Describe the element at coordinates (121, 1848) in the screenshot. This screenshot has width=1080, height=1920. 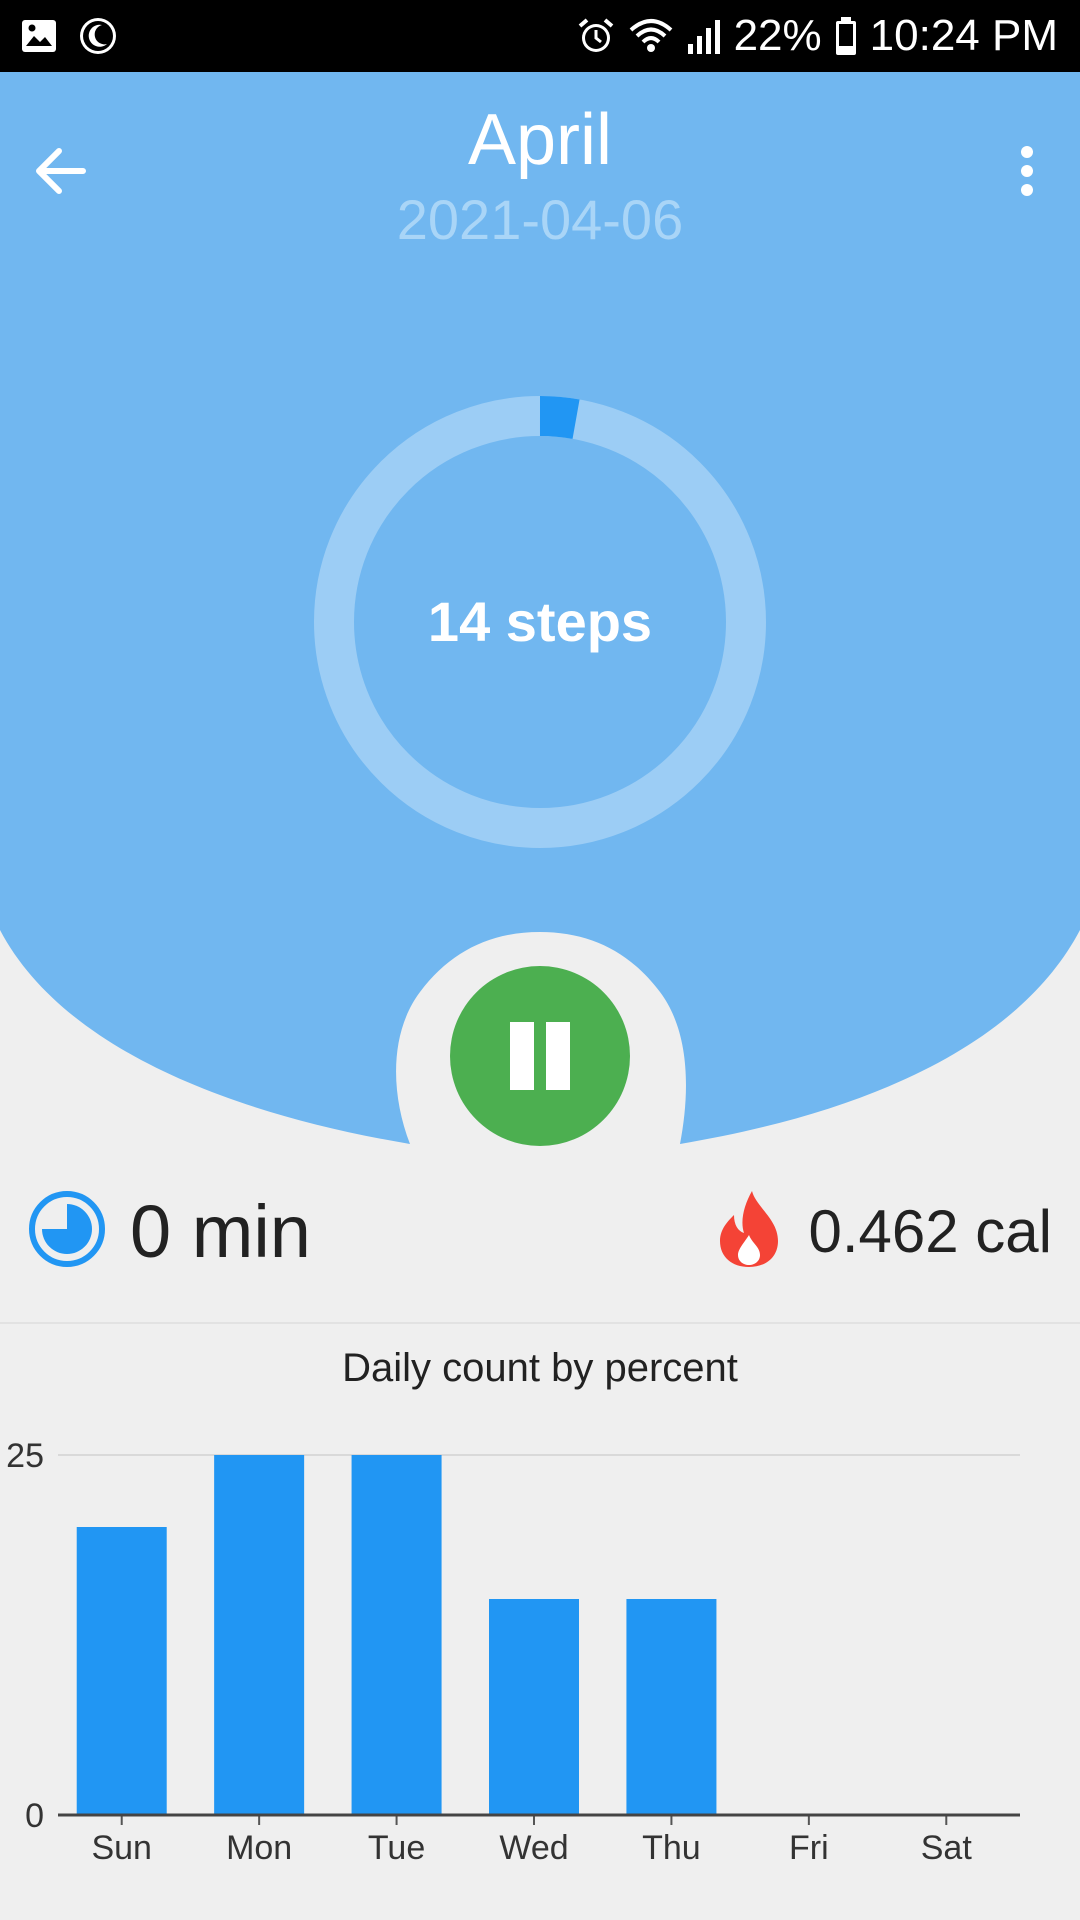
I see `x-tick-label: Sun` at that location.